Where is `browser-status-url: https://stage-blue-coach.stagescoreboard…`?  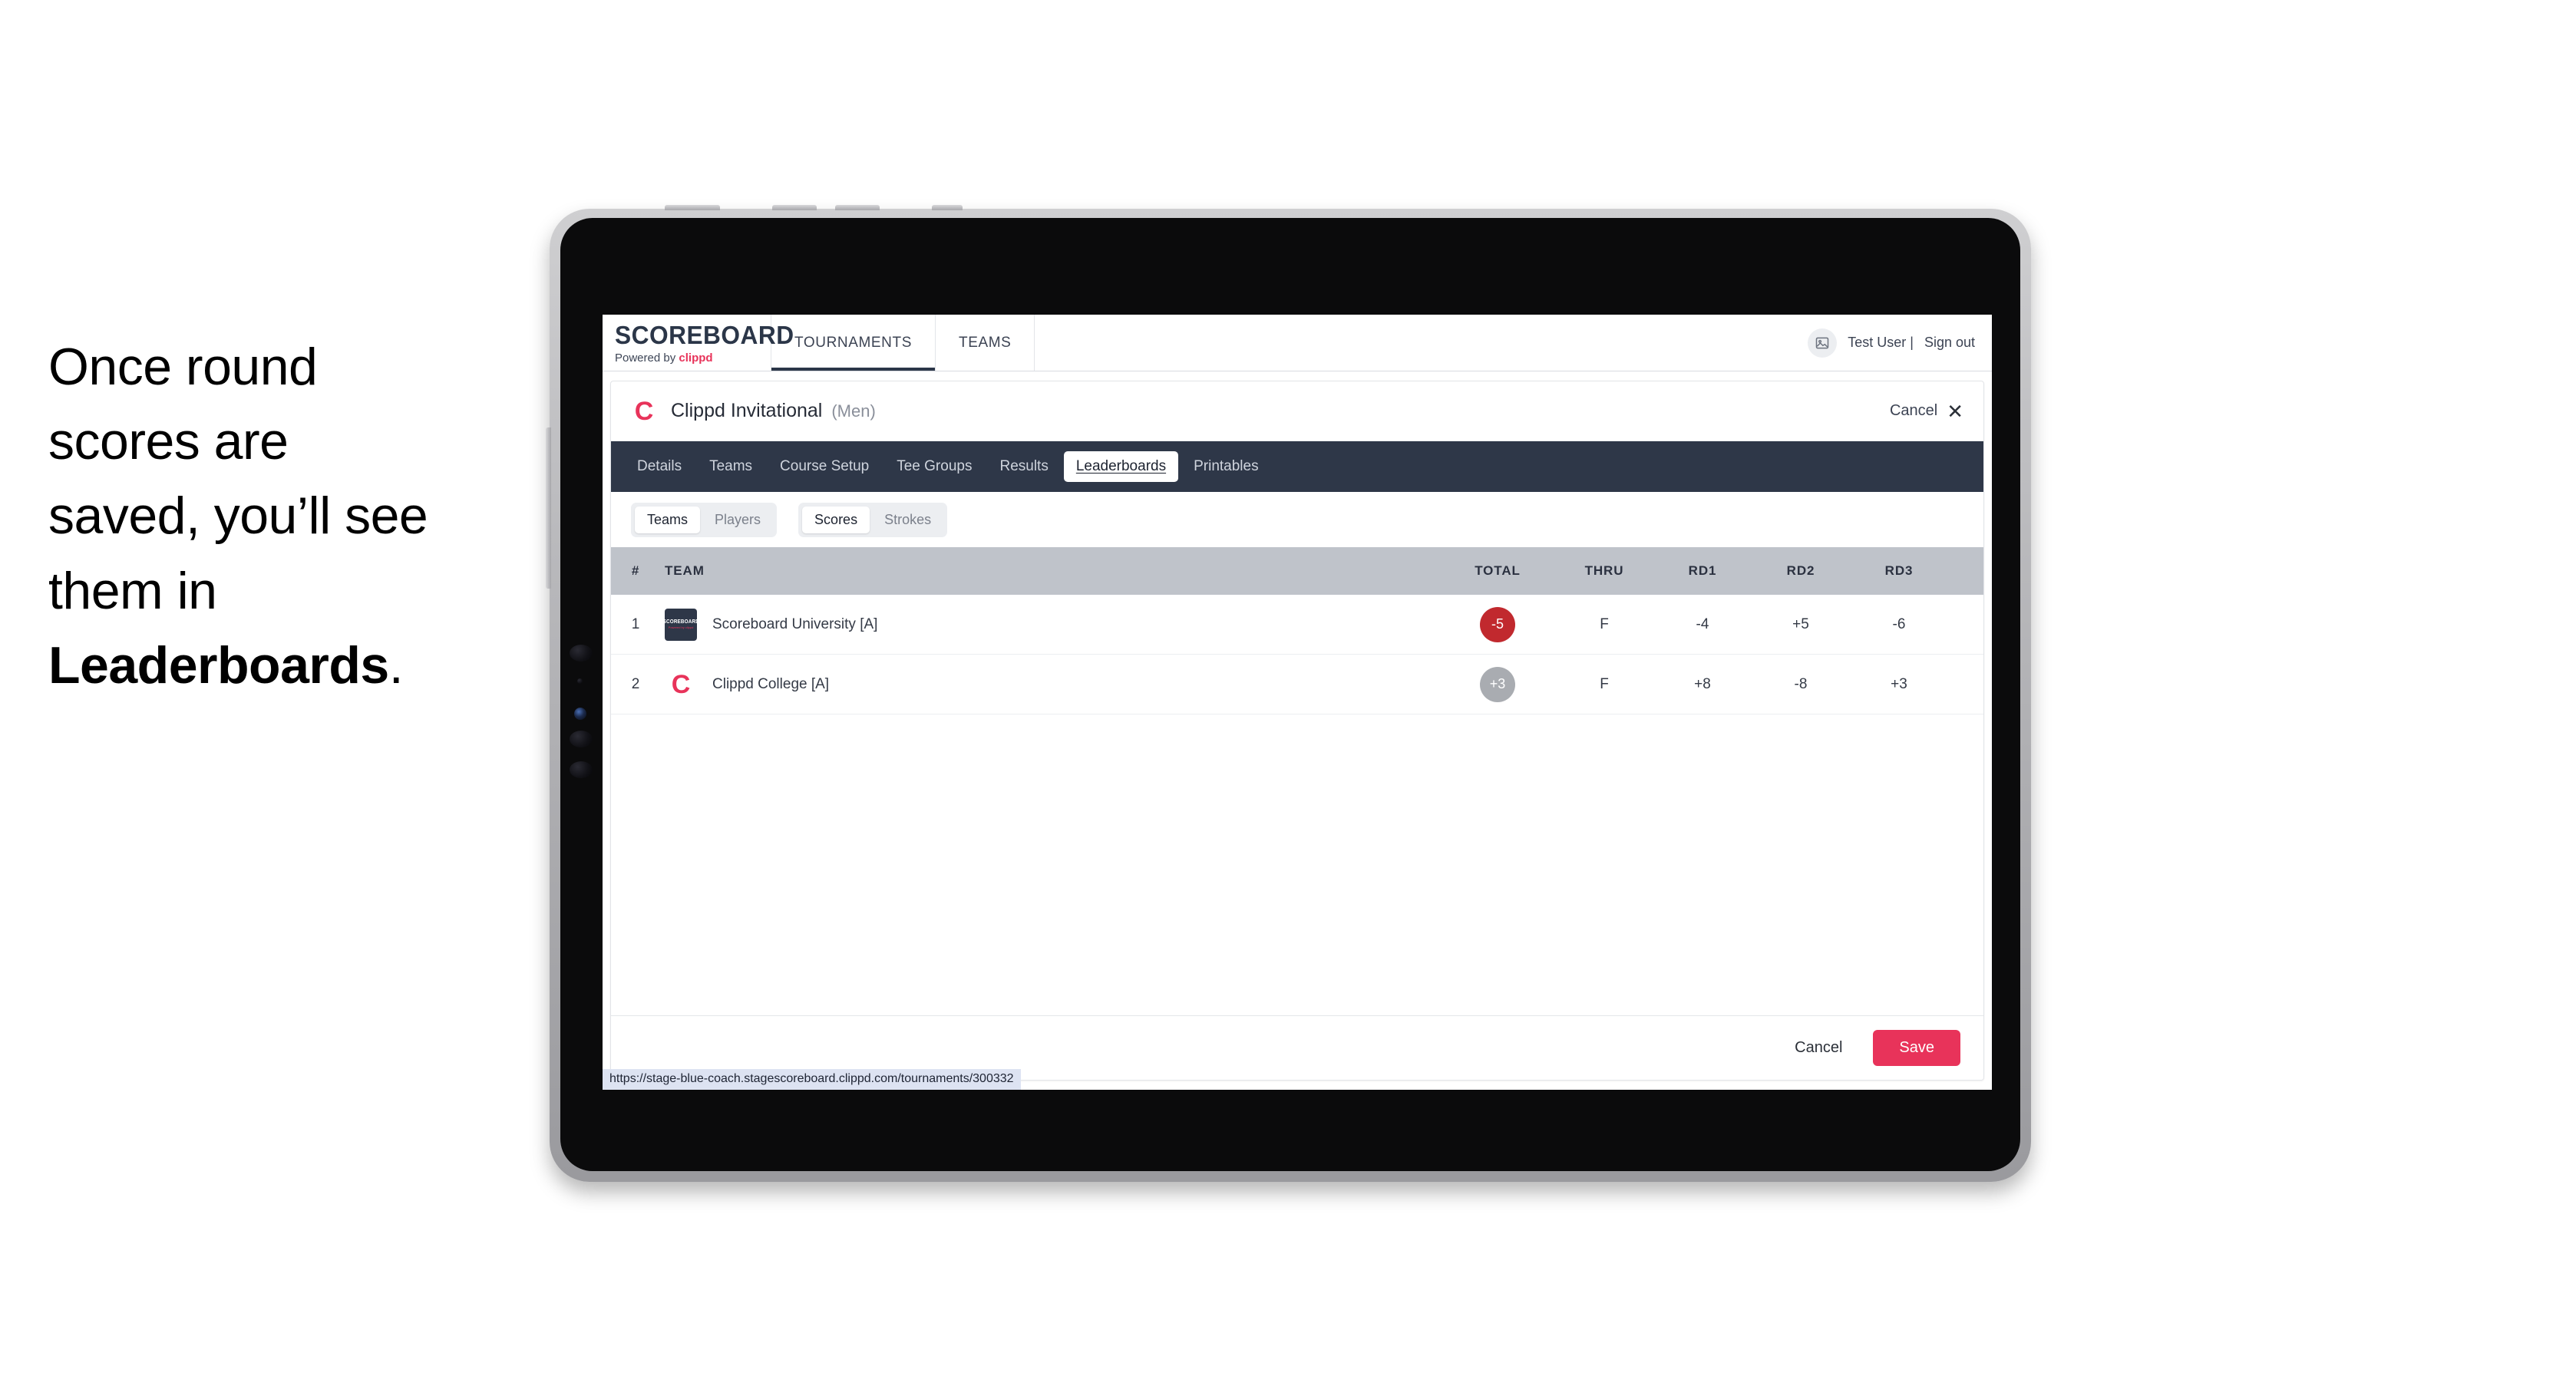
browser-status-url: https://stage-blue-coach.stagescoreboard… is located at coordinates (812, 1079).